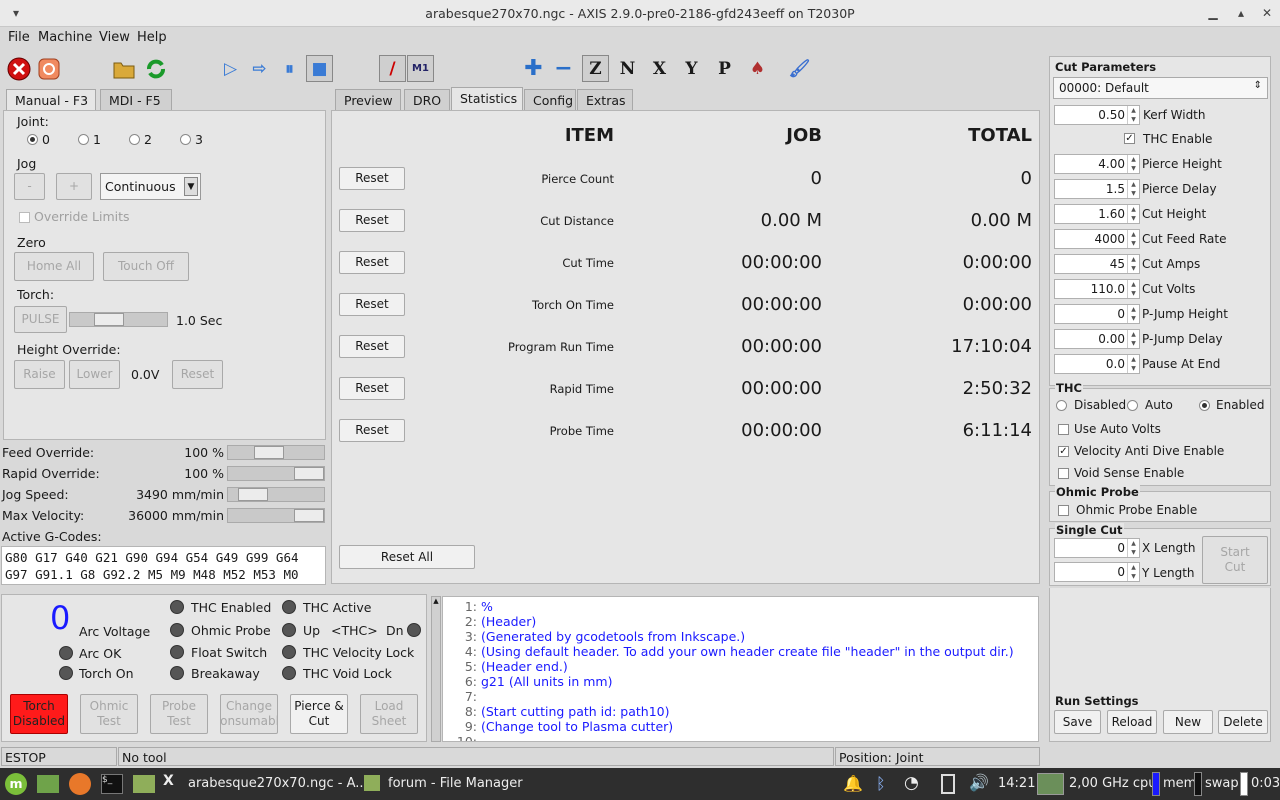 This screenshot has width=1280, height=800. I want to click on reload-settings-button: Reload, so click(1132, 722).